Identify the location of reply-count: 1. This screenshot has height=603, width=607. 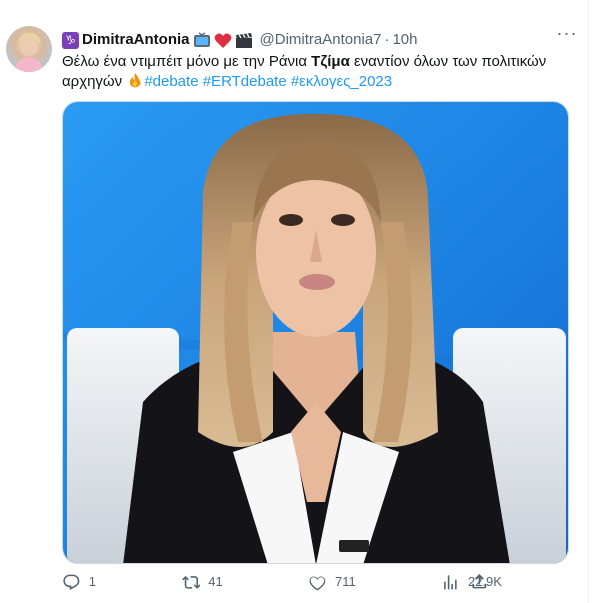
(92, 581).